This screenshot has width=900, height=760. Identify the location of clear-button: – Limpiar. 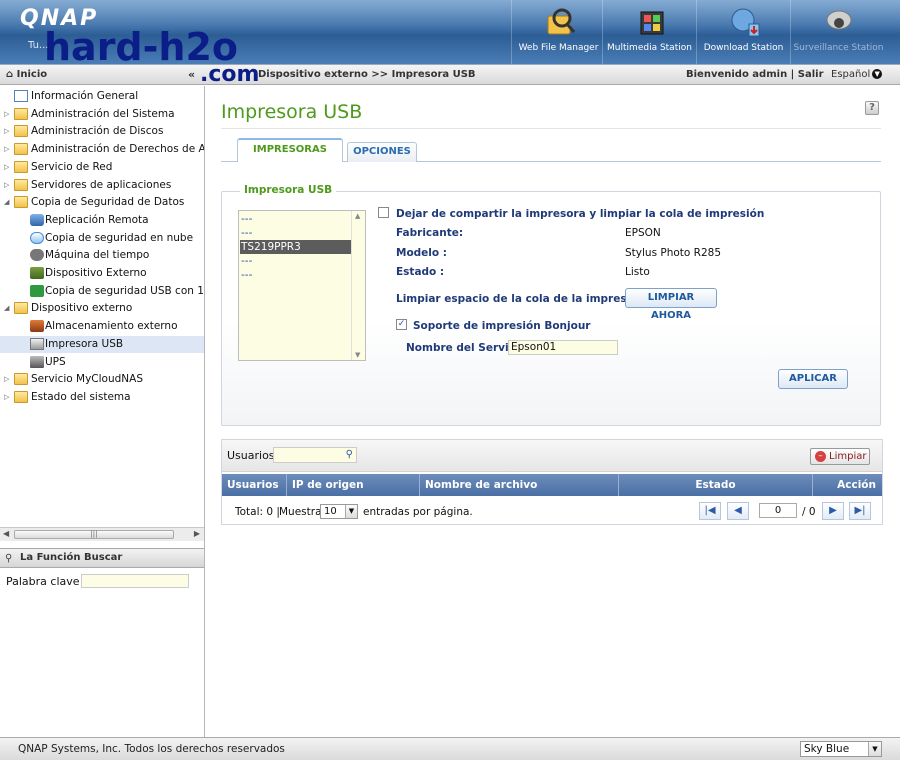
(840, 456).